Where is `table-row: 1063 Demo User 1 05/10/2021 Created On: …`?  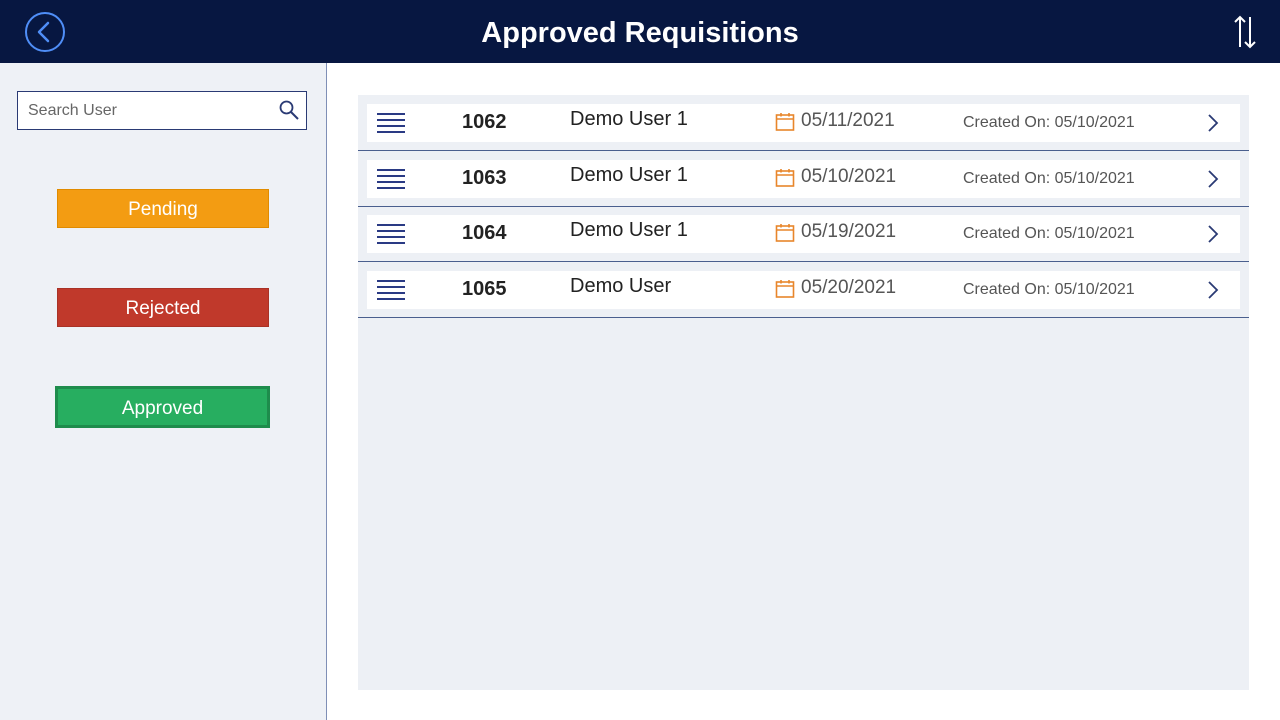
table-row: 1063 Demo User 1 05/10/2021 Created On: … is located at coordinates (803, 179).